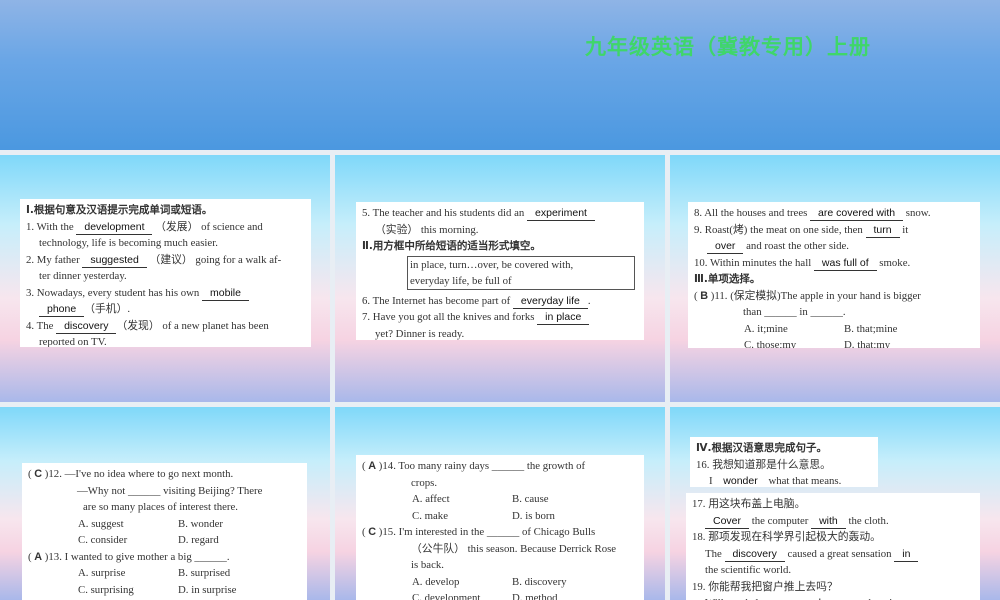 The width and height of the screenshot is (1000, 600). What do you see at coordinates (54, 259) in the screenshot?
I see `question-text: 2. My father` at bounding box center [54, 259].